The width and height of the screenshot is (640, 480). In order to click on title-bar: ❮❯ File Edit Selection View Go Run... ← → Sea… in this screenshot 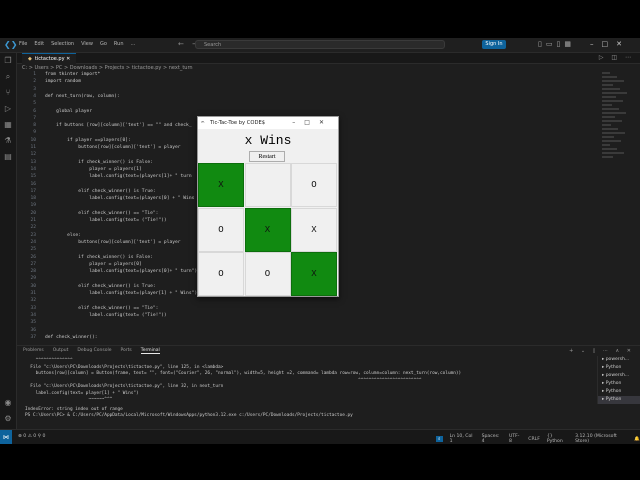, I will do `click(320, 45)`.